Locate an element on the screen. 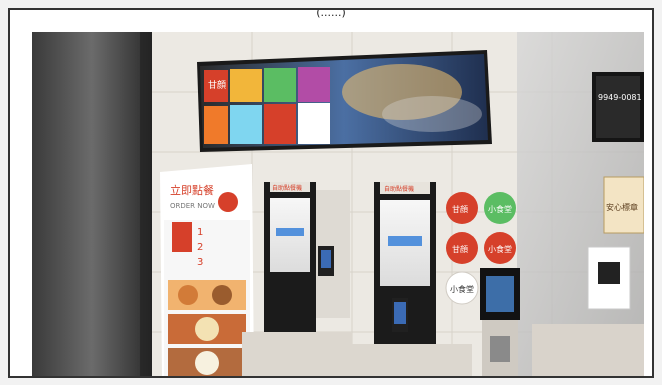  badge-5: 小食堂 is located at coordinates (462, 289).